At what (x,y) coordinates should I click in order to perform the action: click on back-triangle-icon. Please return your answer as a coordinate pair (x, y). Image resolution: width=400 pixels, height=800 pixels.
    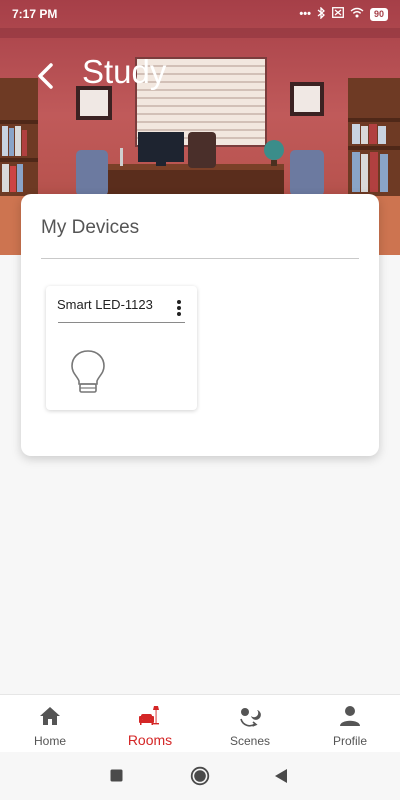
    Looking at the image, I should click on (281, 776).